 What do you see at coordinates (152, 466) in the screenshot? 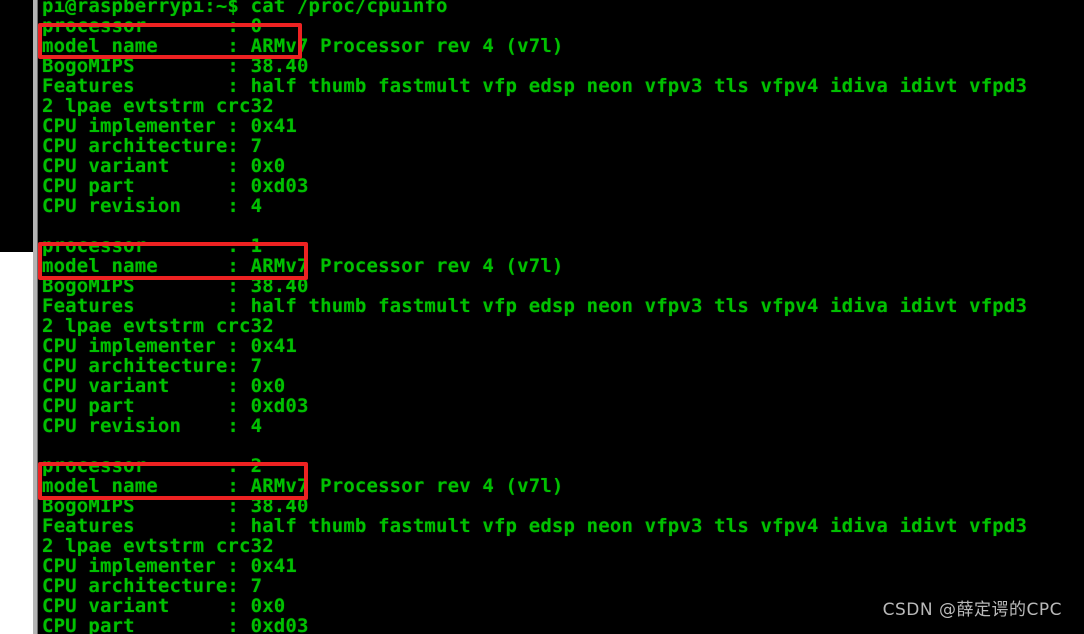
I see `terminal-line: processor : 2` at bounding box center [152, 466].